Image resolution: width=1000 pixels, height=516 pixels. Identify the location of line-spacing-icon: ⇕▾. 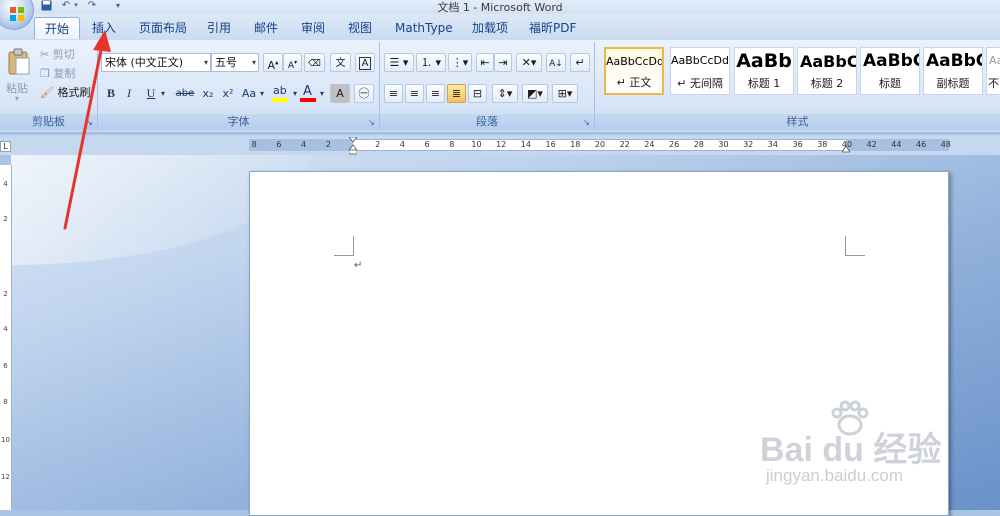
(505, 93).